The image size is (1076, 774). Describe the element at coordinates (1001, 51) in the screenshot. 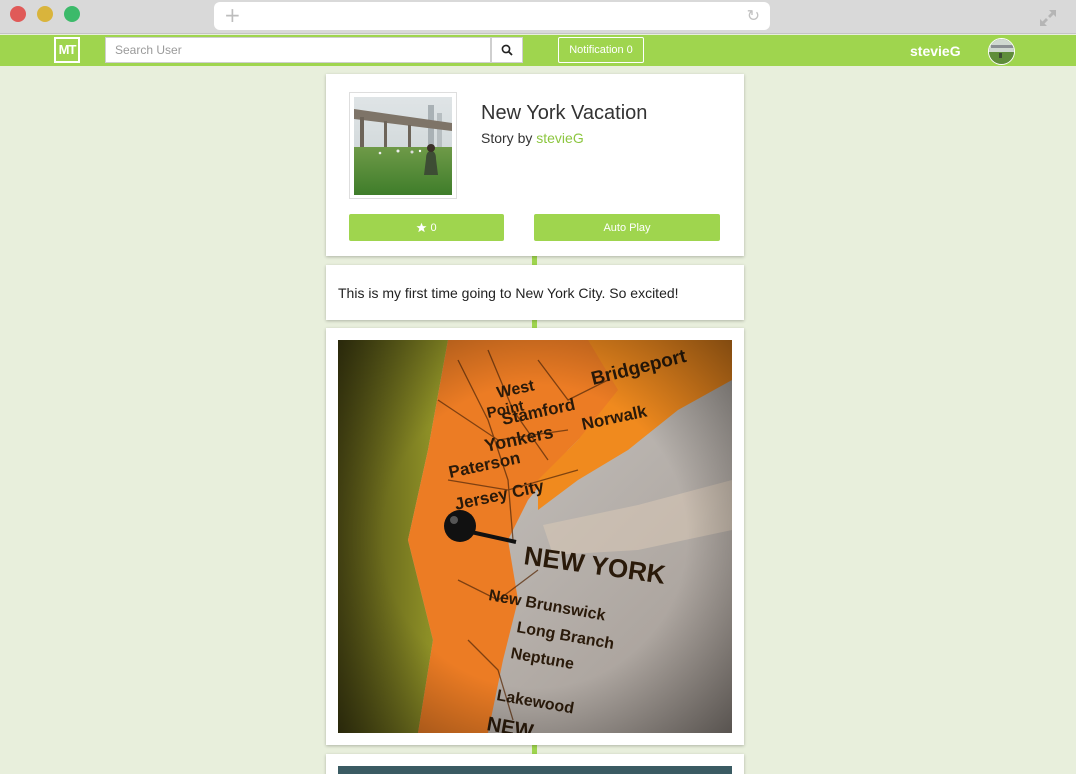

I see `avatar` at that location.